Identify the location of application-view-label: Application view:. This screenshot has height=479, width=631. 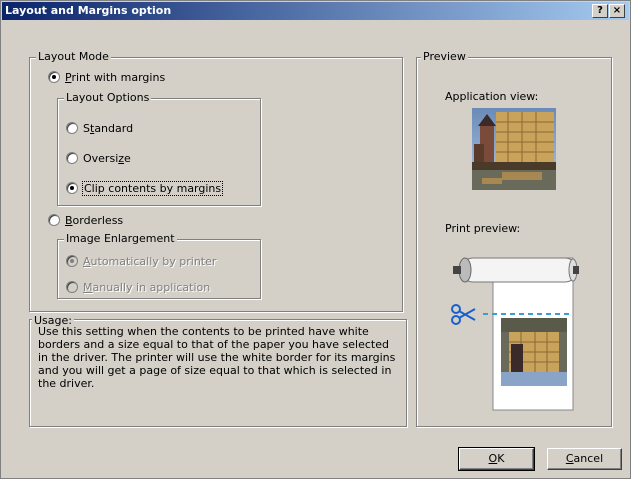
(492, 96).